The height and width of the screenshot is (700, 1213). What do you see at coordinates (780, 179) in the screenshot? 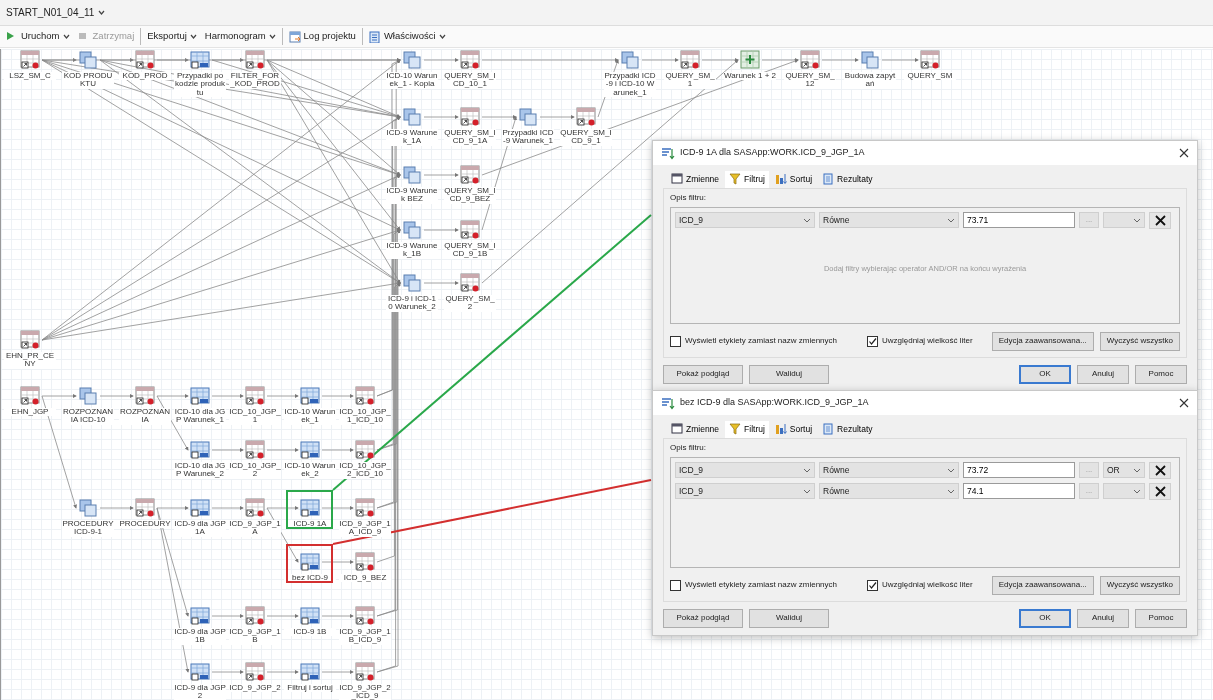
I see `sort-icon` at bounding box center [780, 179].